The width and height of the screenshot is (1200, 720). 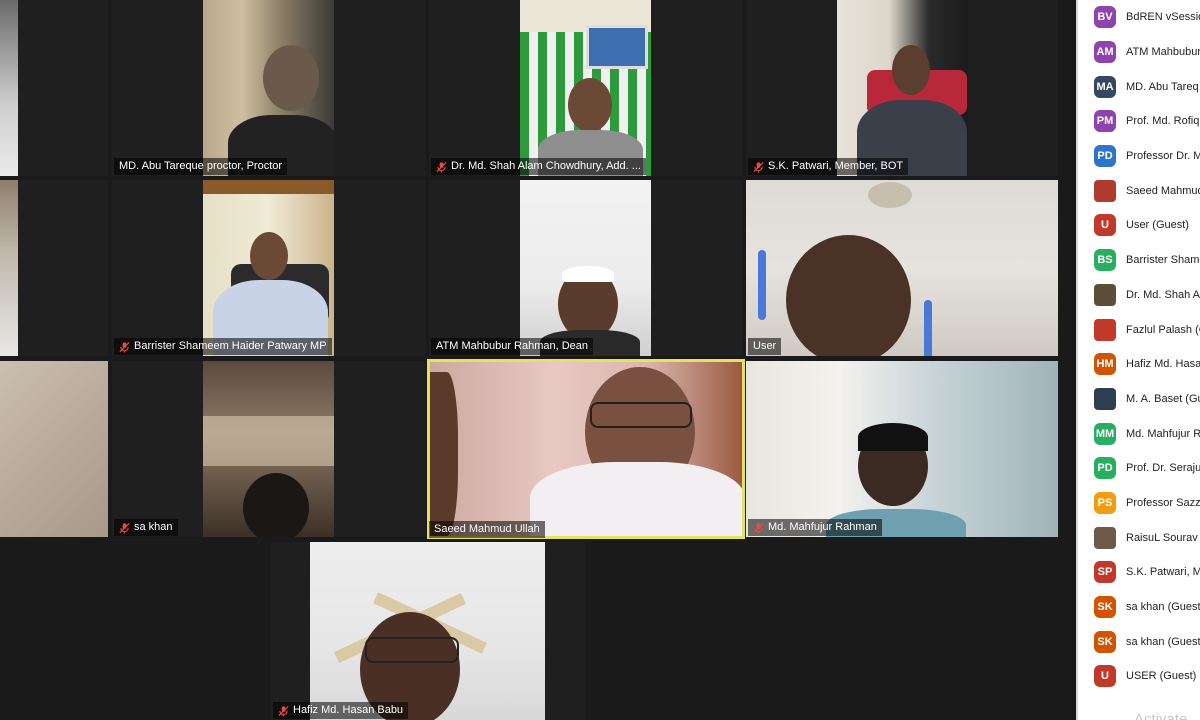 I want to click on participant-nameplate: sa khan, so click(x=146, y=527).